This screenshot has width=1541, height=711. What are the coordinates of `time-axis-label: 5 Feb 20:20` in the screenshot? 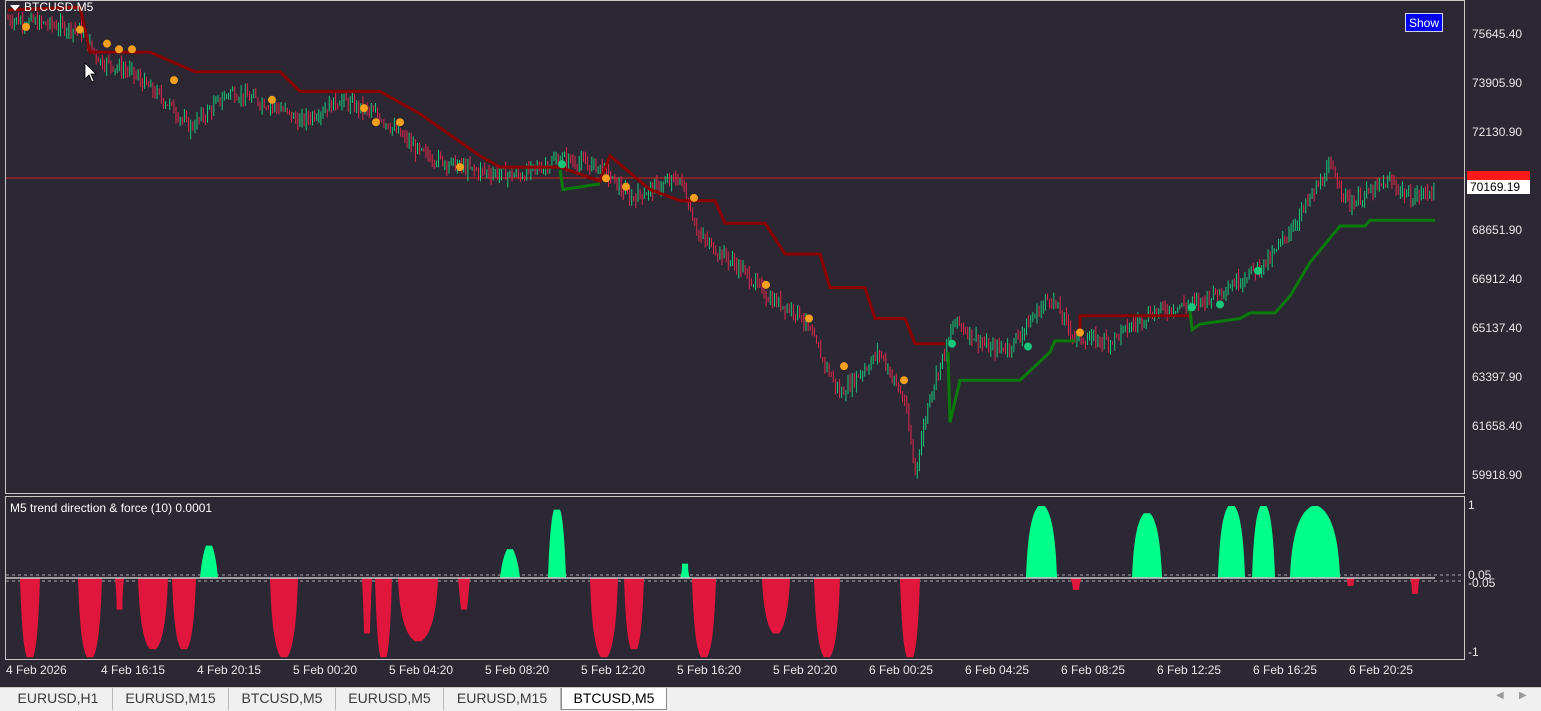 It's located at (805, 670).